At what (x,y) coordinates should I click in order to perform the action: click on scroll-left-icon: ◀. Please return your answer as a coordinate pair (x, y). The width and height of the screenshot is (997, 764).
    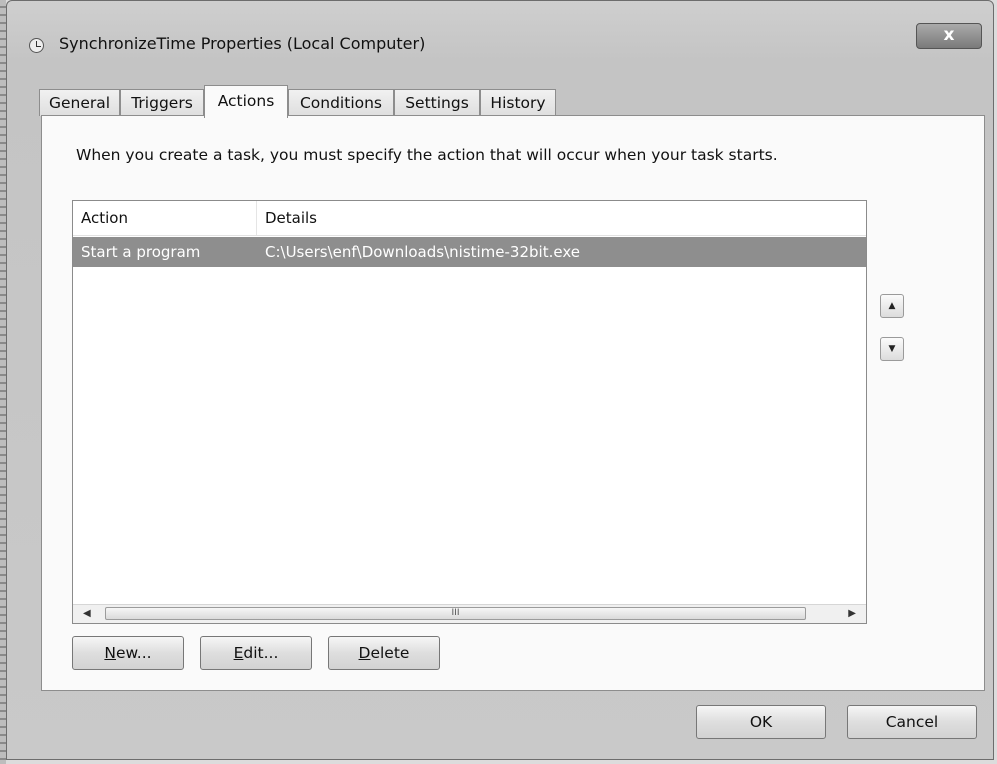
    Looking at the image, I should click on (87, 613).